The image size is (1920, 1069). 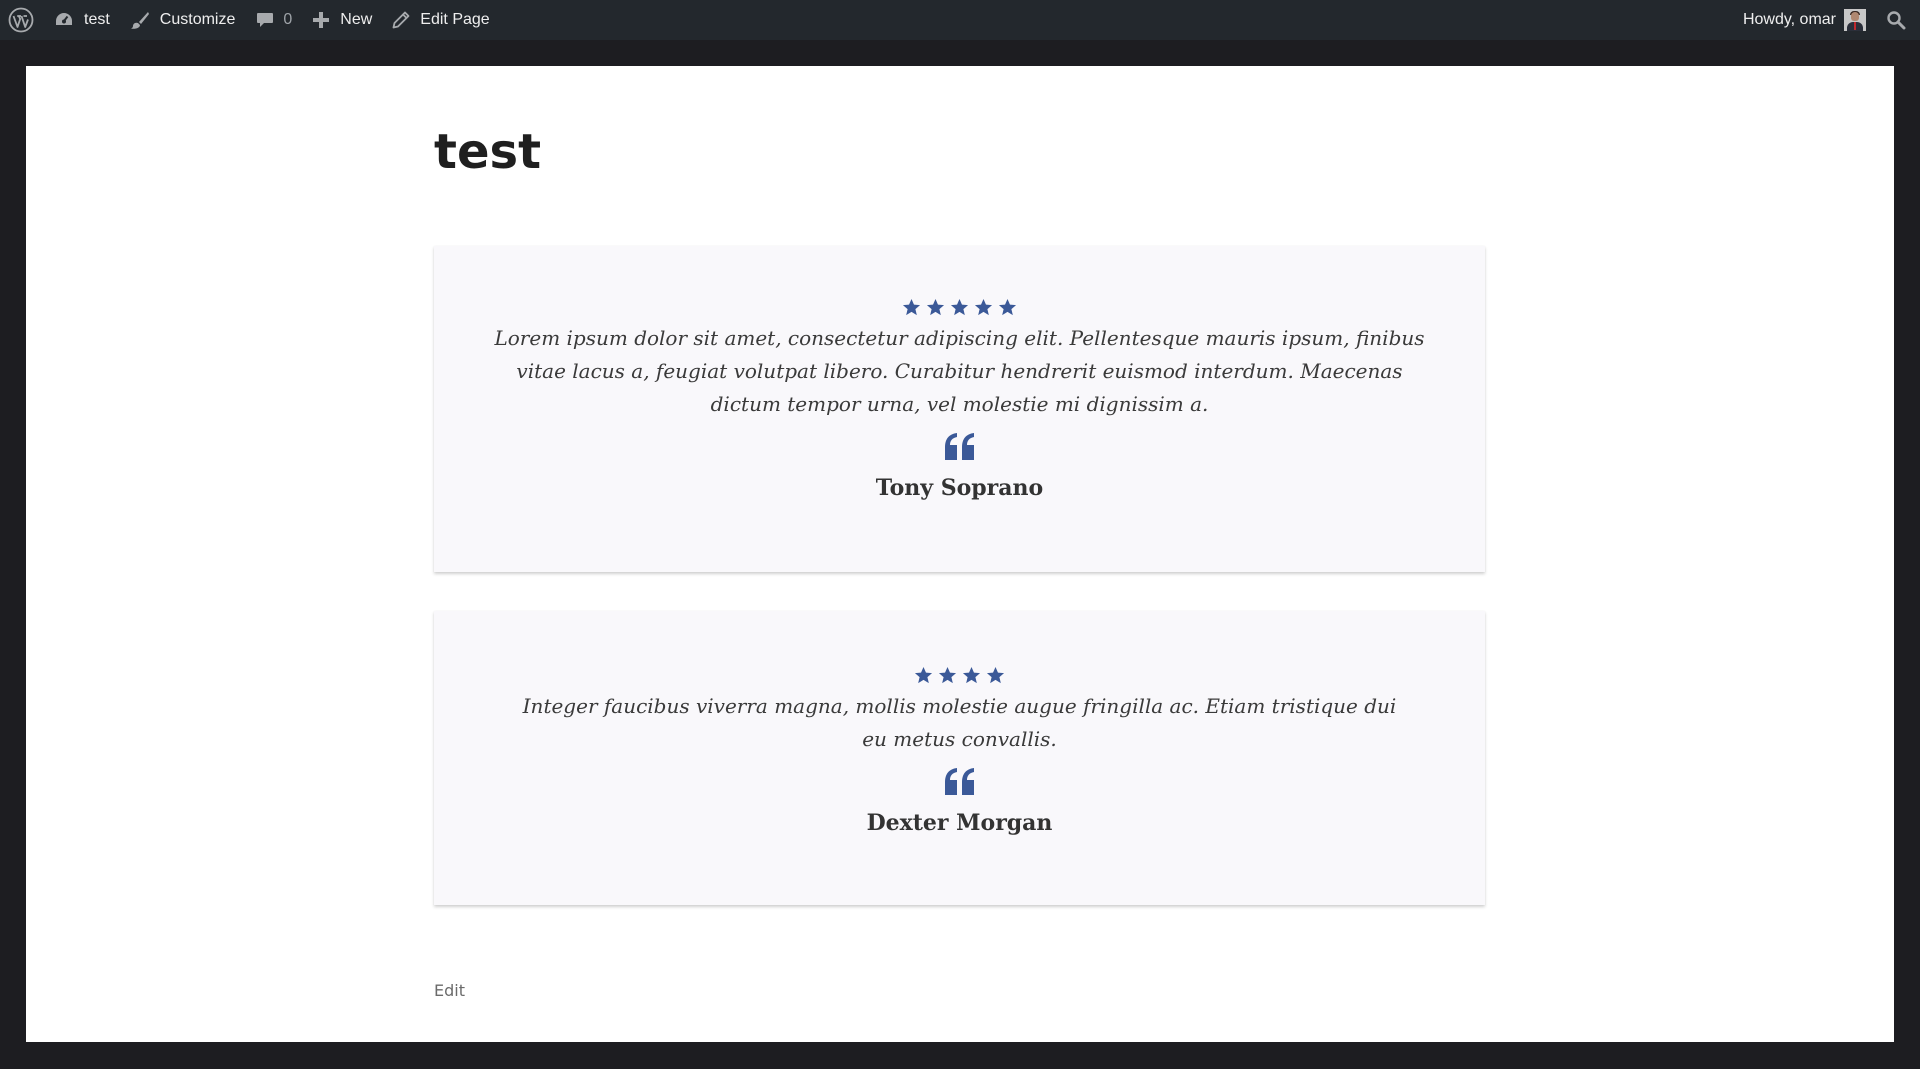 I want to click on comment-icon, so click(x=265, y=20).